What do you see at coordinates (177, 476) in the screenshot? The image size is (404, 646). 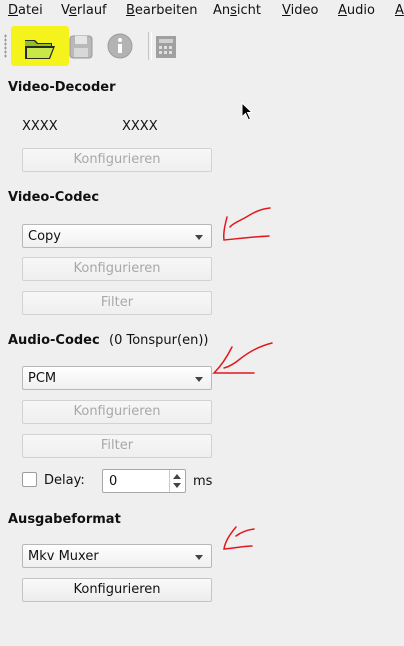 I see `arrow-up-icon` at bounding box center [177, 476].